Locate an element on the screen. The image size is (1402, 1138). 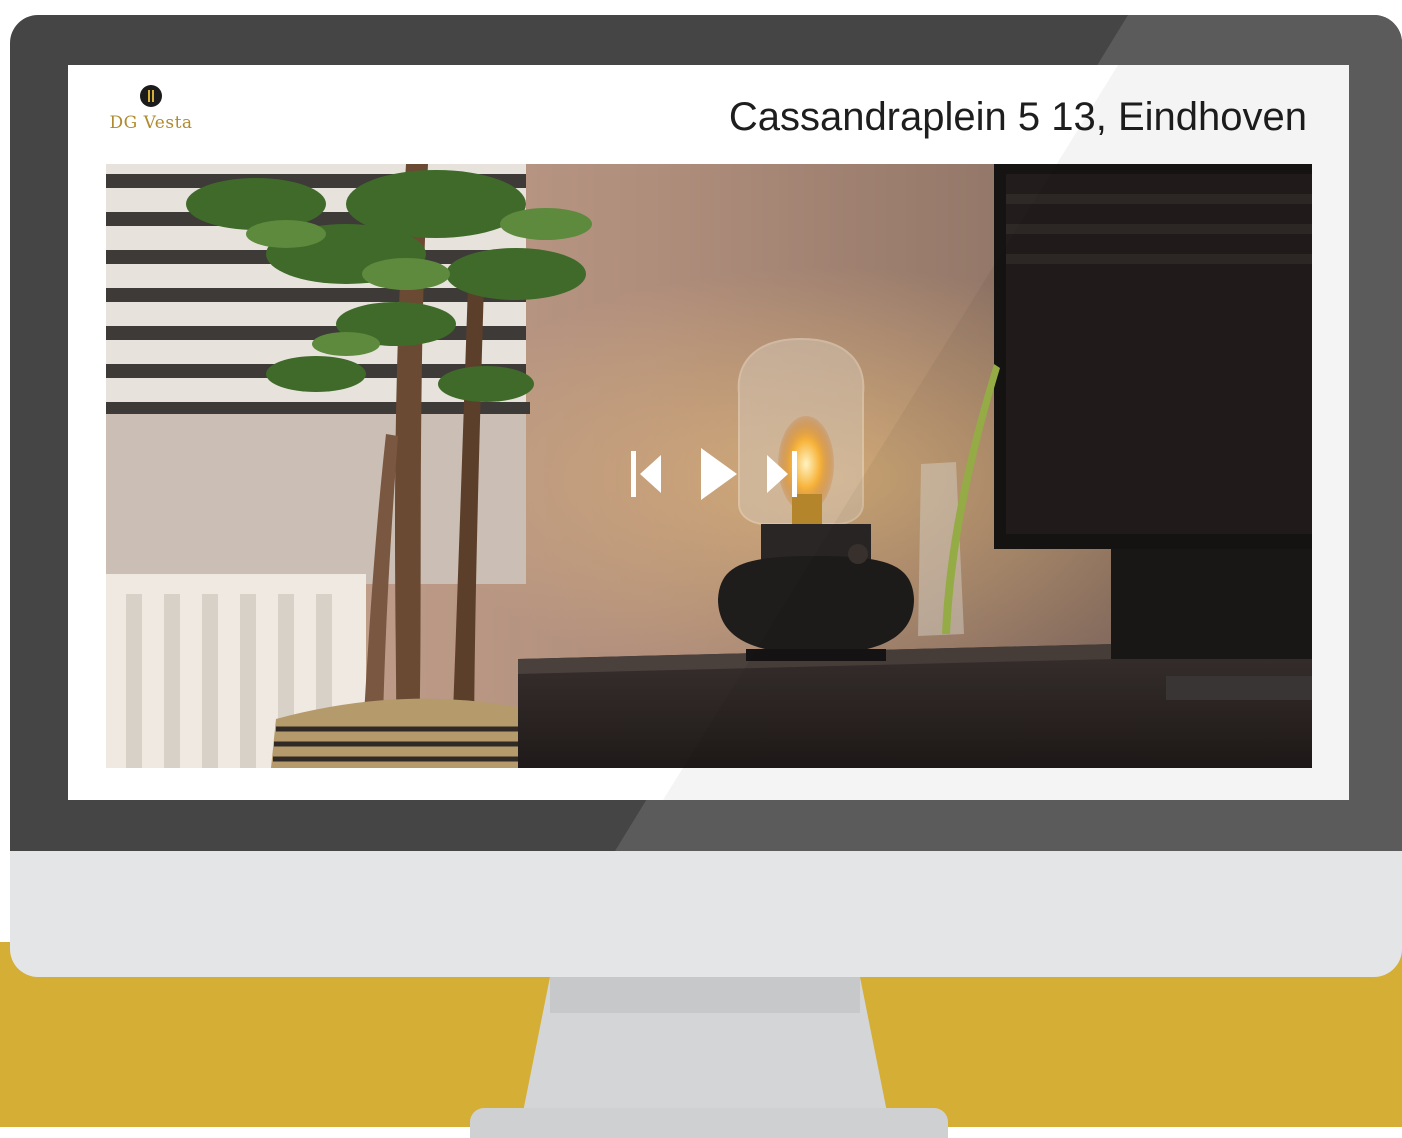
play-icon is located at coordinates (719, 474).